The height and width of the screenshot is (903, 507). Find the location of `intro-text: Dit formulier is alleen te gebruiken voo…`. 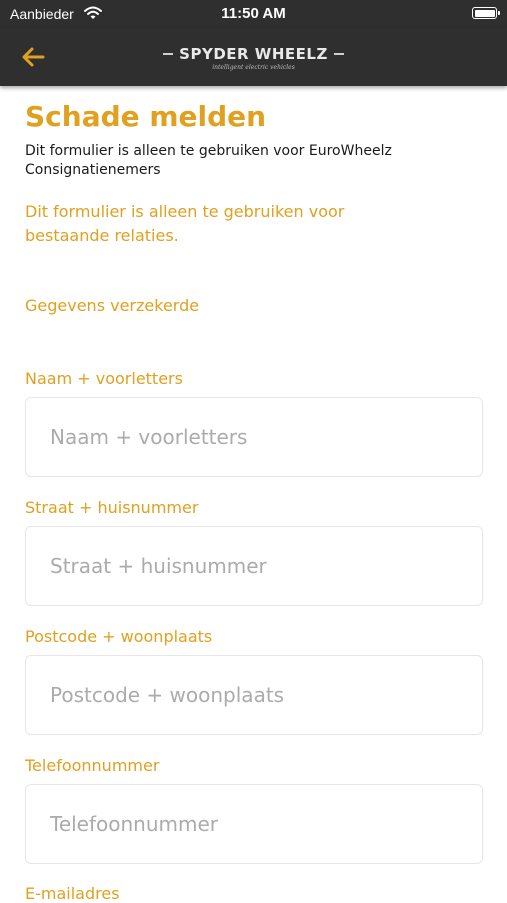

intro-text: Dit formulier is alleen te gebruiken voo… is located at coordinates (208, 160).